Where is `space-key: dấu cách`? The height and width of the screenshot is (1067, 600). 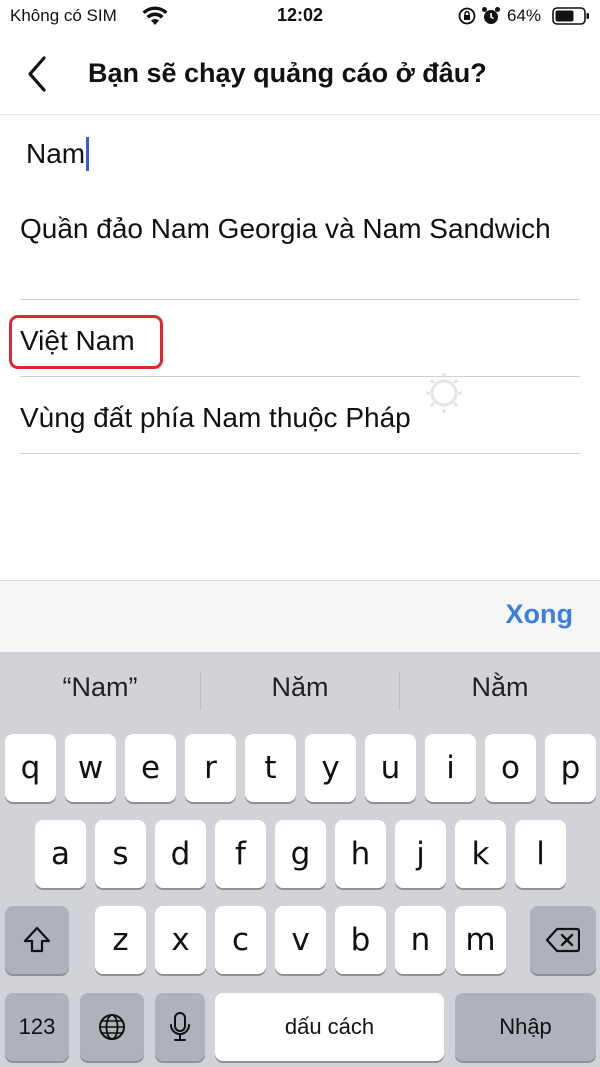
space-key: dấu cách is located at coordinates (329, 1027).